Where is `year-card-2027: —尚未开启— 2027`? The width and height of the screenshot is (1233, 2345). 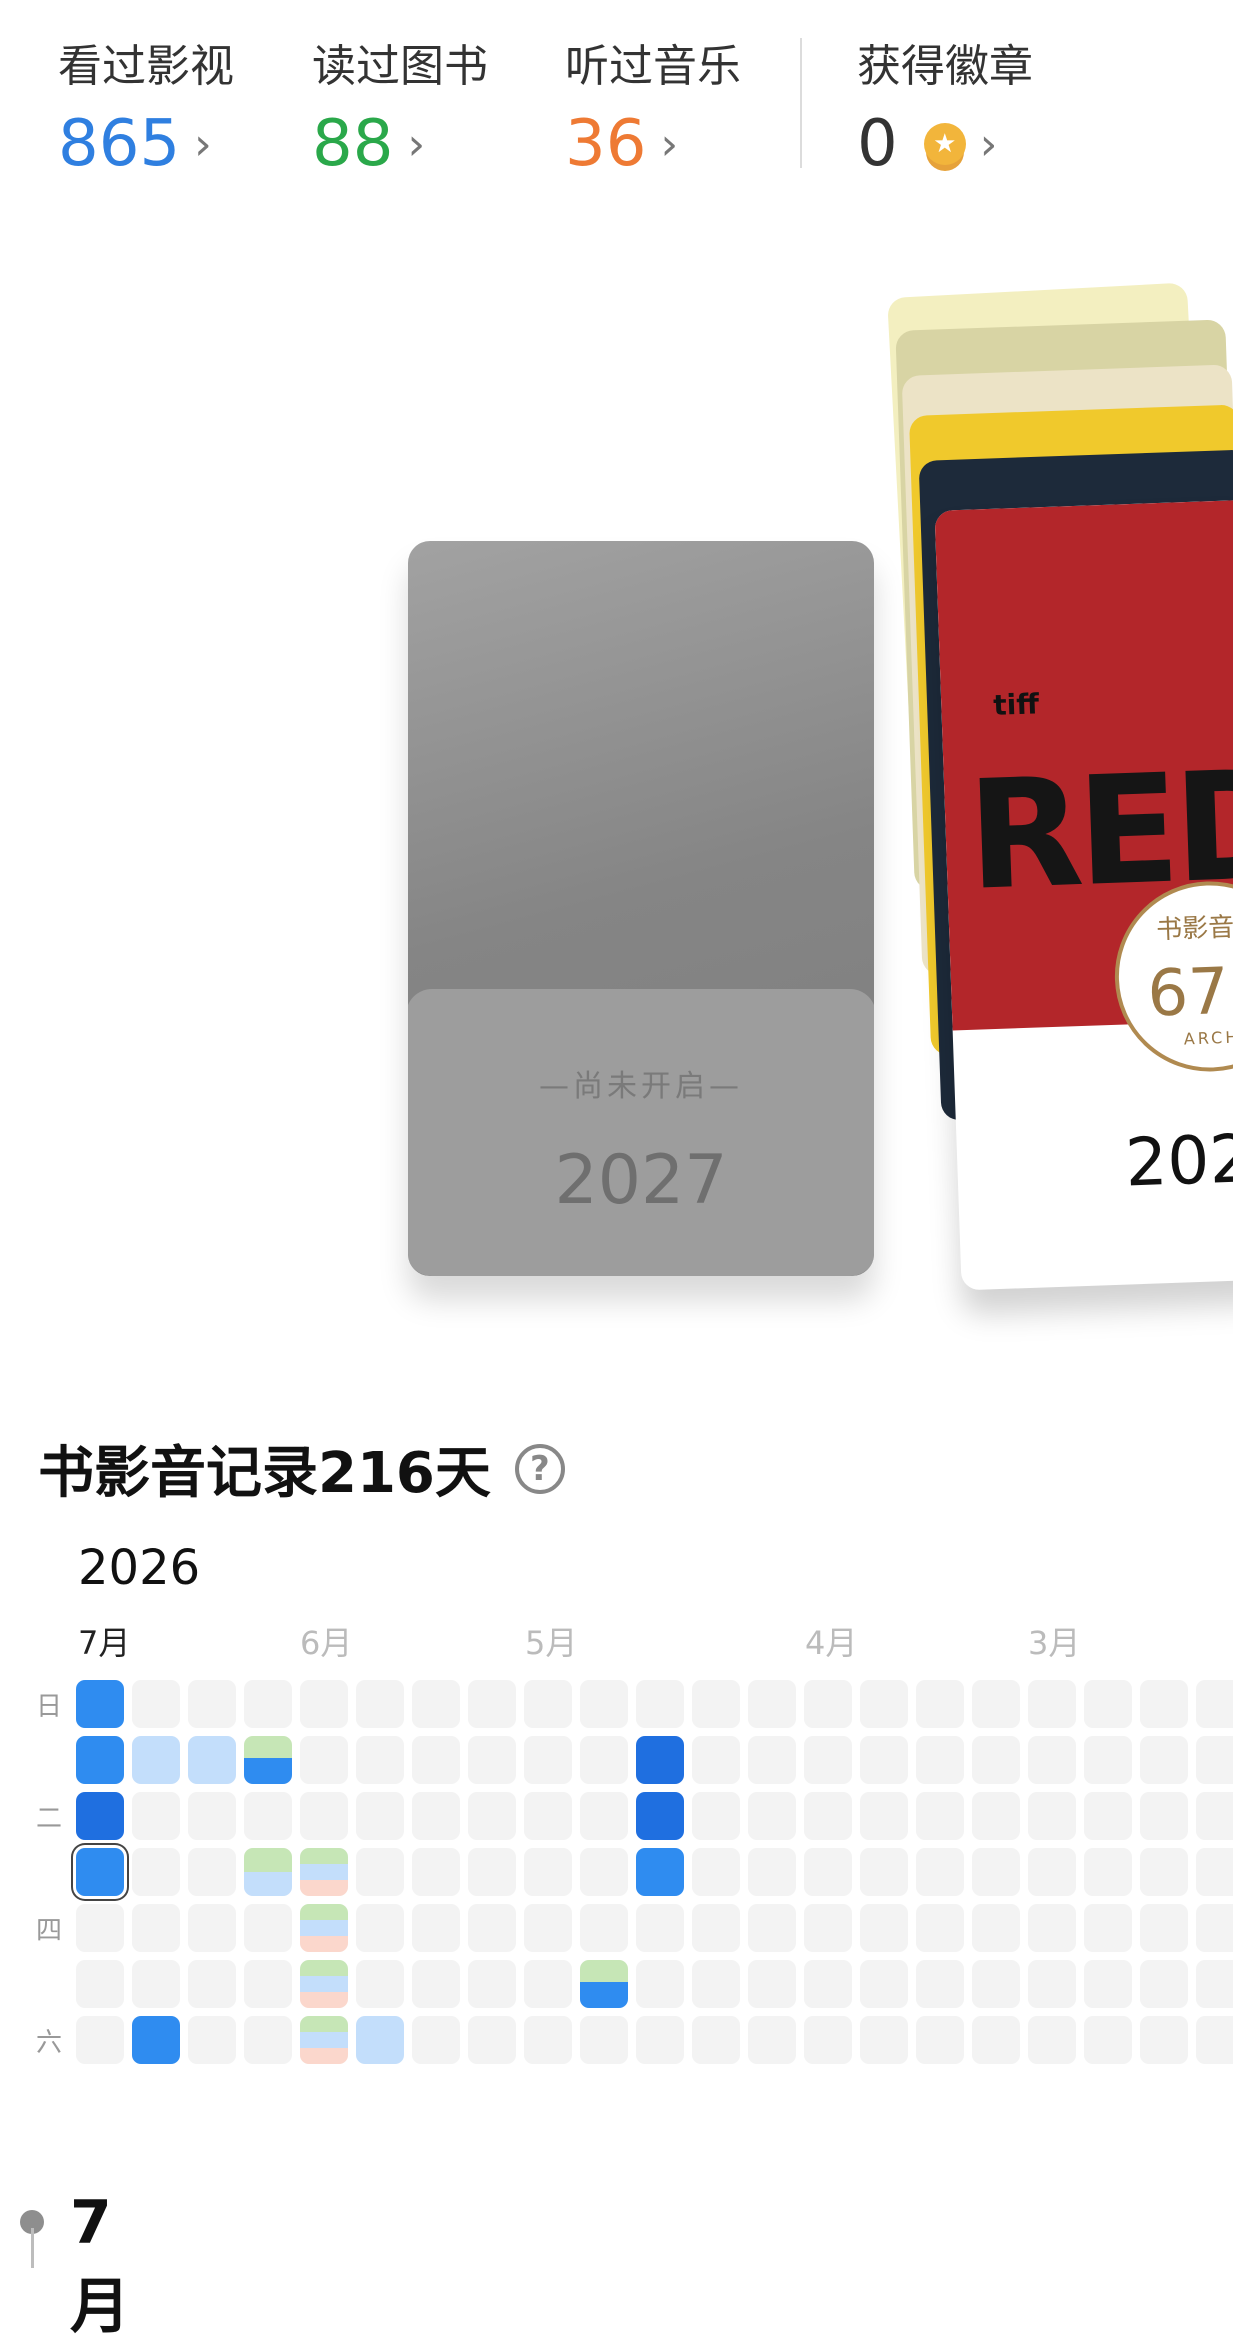 year-card-2027: —尚未开启— 2027 is located at coordinates (641, 908).